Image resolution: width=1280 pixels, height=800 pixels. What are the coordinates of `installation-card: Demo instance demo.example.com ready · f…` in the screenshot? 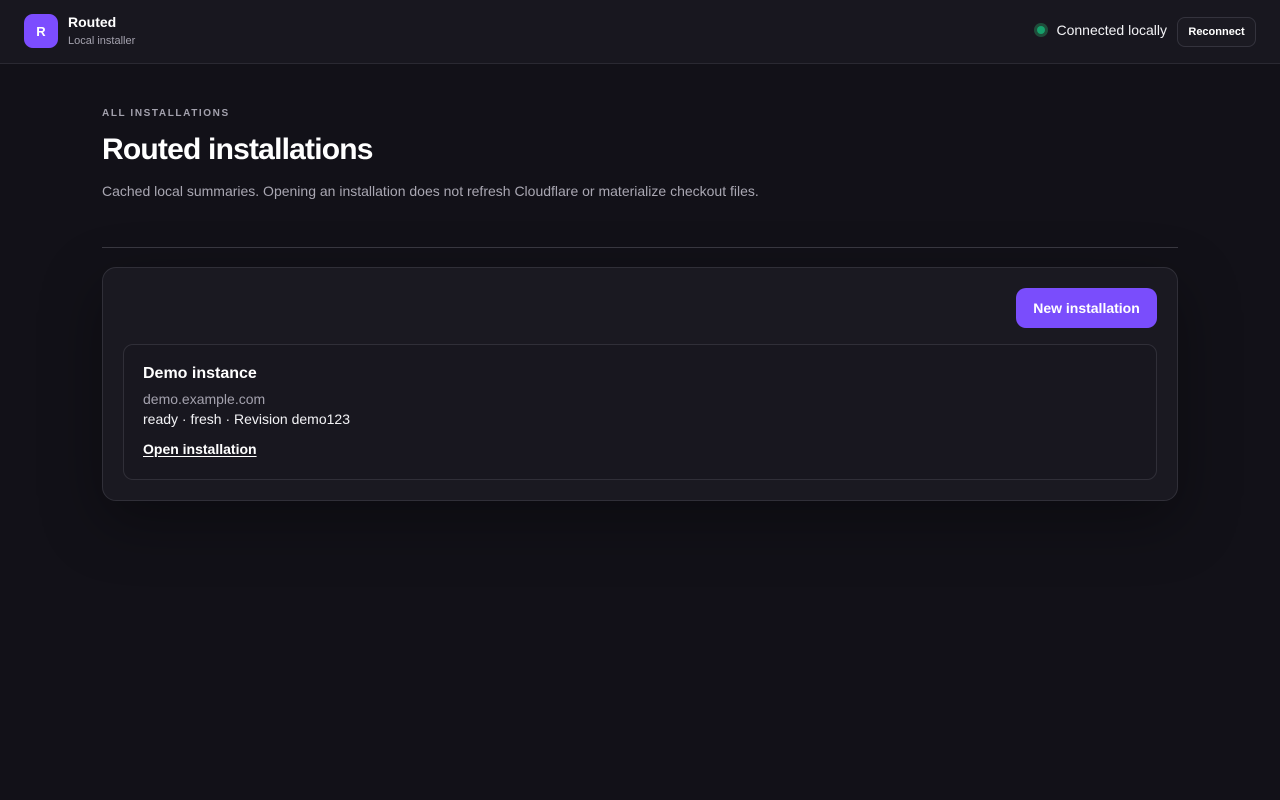 It's located at (640, 412).